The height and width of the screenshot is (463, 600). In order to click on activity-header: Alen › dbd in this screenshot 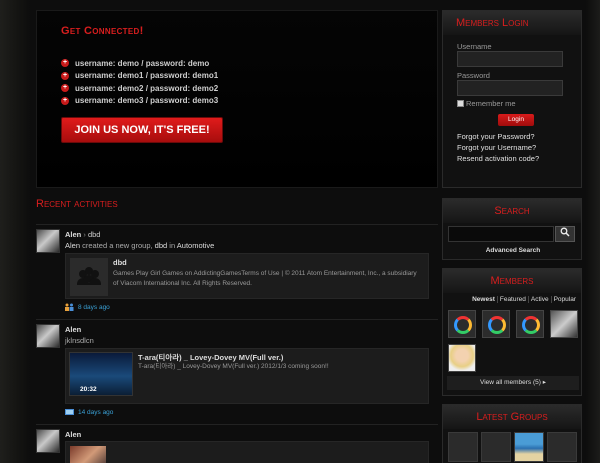, I will do `click(82, 234)`.